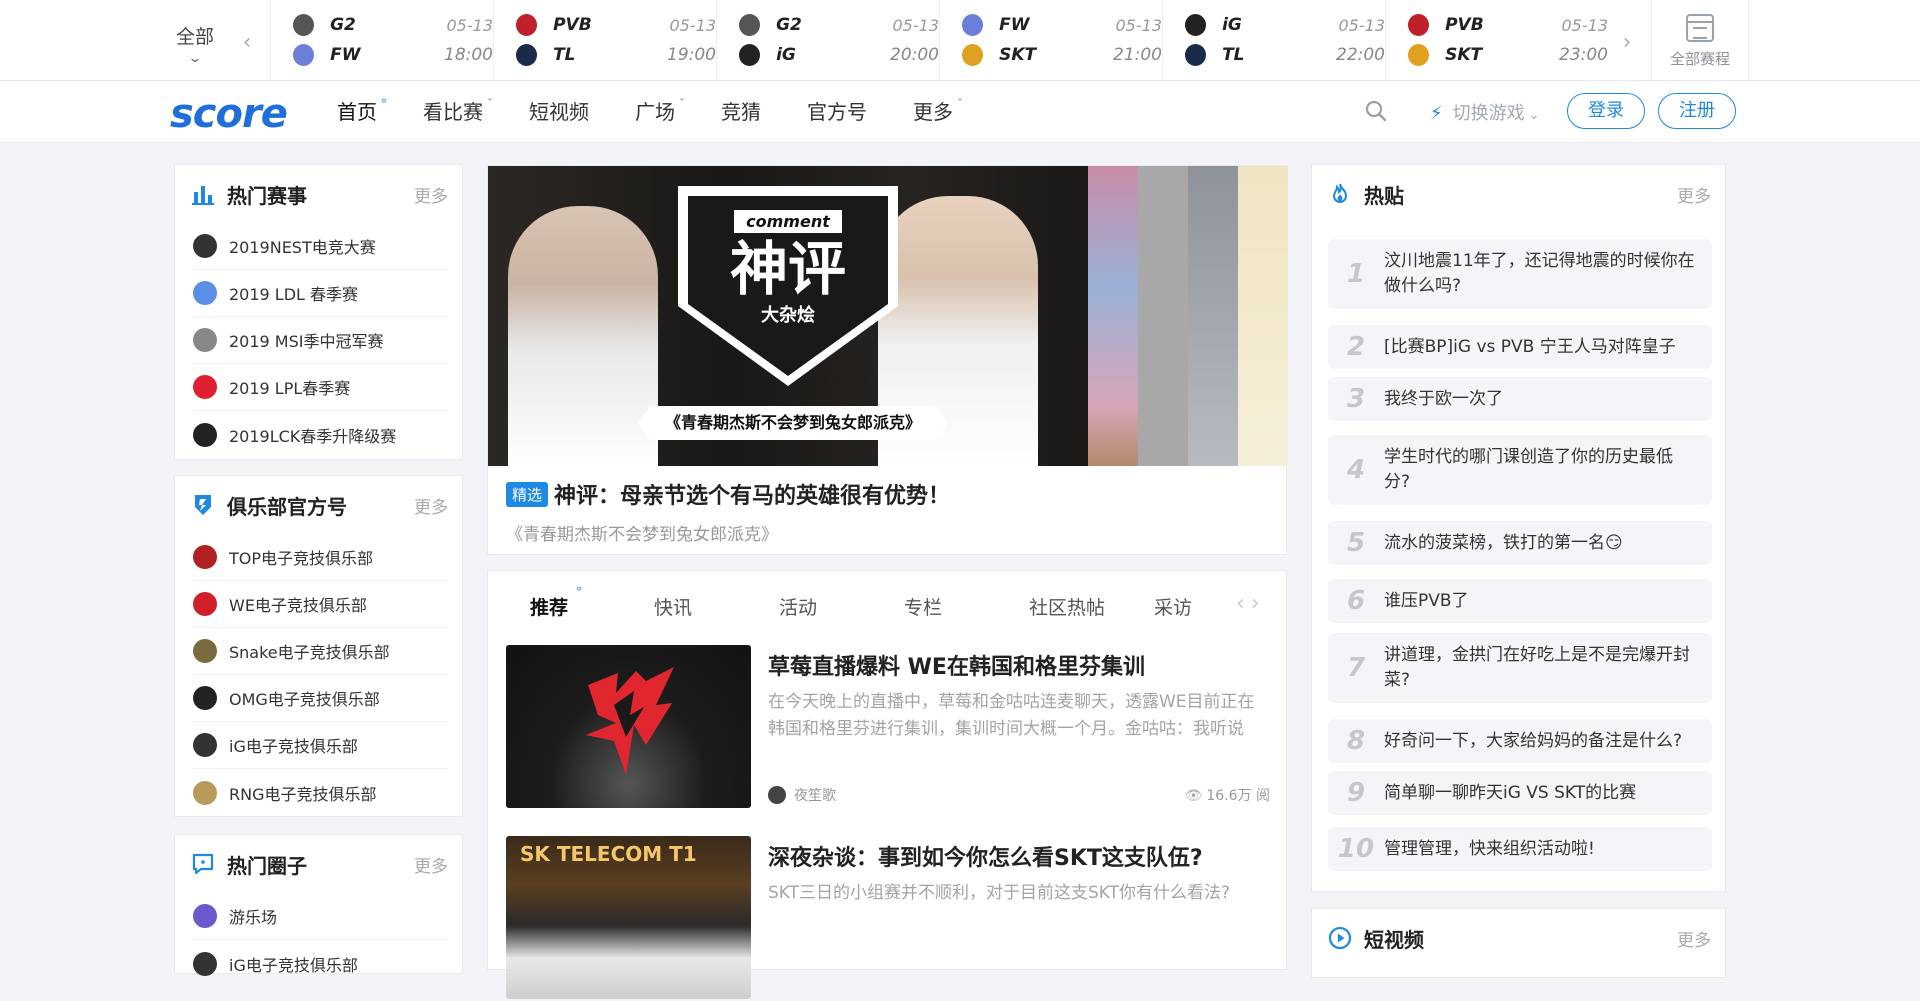 This screenshot has height=1001, width=1920. I want to click on hot-post-item: 9 简单聊一聊昨天iG VS SKT的比赛, so click(1520, 793).